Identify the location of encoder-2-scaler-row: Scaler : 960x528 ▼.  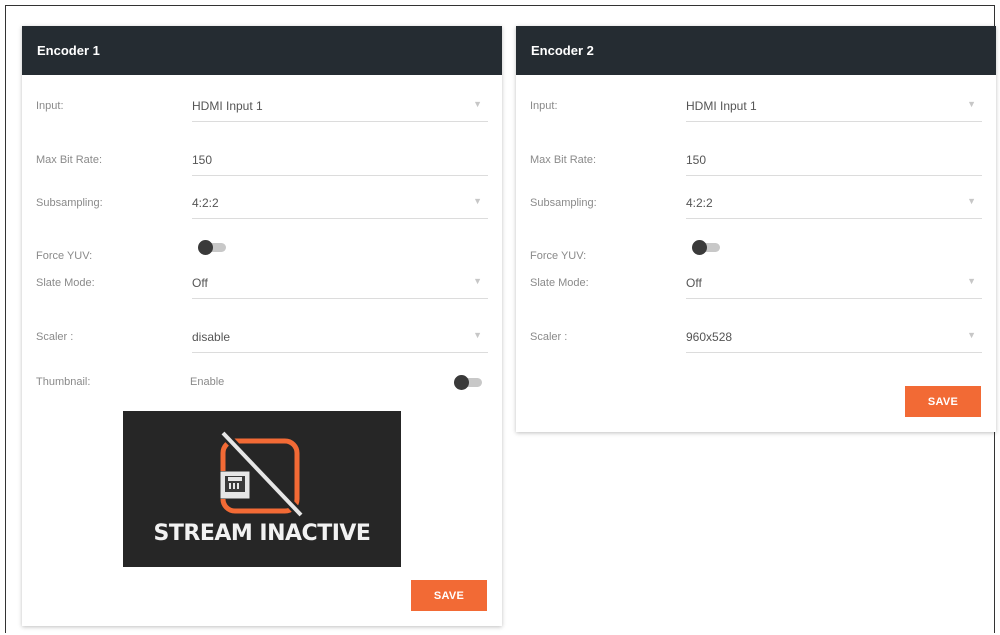
(756, 338).